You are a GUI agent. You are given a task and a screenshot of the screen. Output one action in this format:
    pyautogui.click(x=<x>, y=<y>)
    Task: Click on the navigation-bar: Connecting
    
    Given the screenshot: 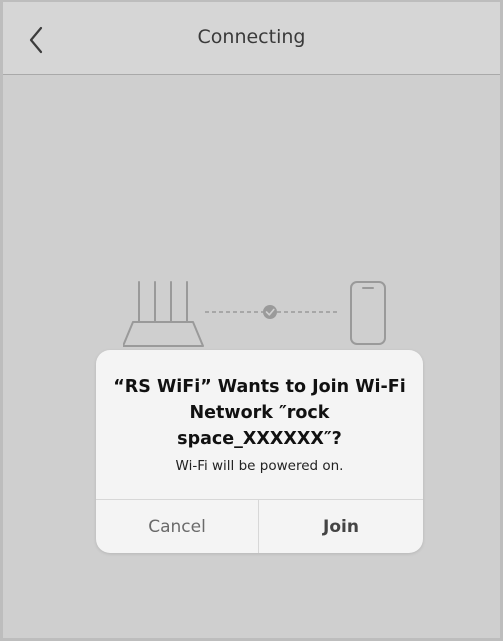 What is the action you would take?
    pyautogui.click(x=251, y=37)
    